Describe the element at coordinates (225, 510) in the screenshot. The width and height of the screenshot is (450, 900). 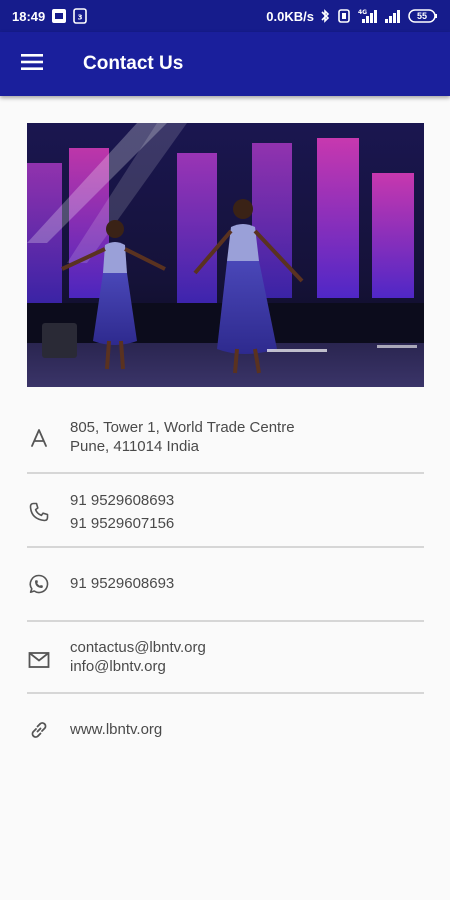
I see `phone-row: 91 9529608693 91 9529607156` at that location.